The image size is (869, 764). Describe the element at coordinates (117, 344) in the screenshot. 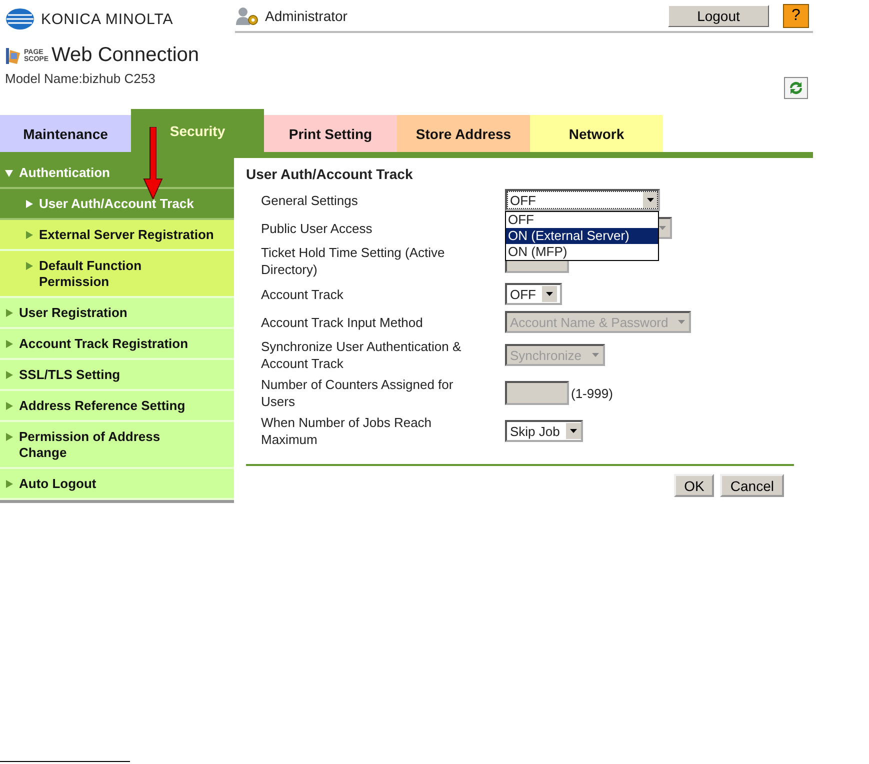

I see `sidebar-item: Account Track Registration` at that location.